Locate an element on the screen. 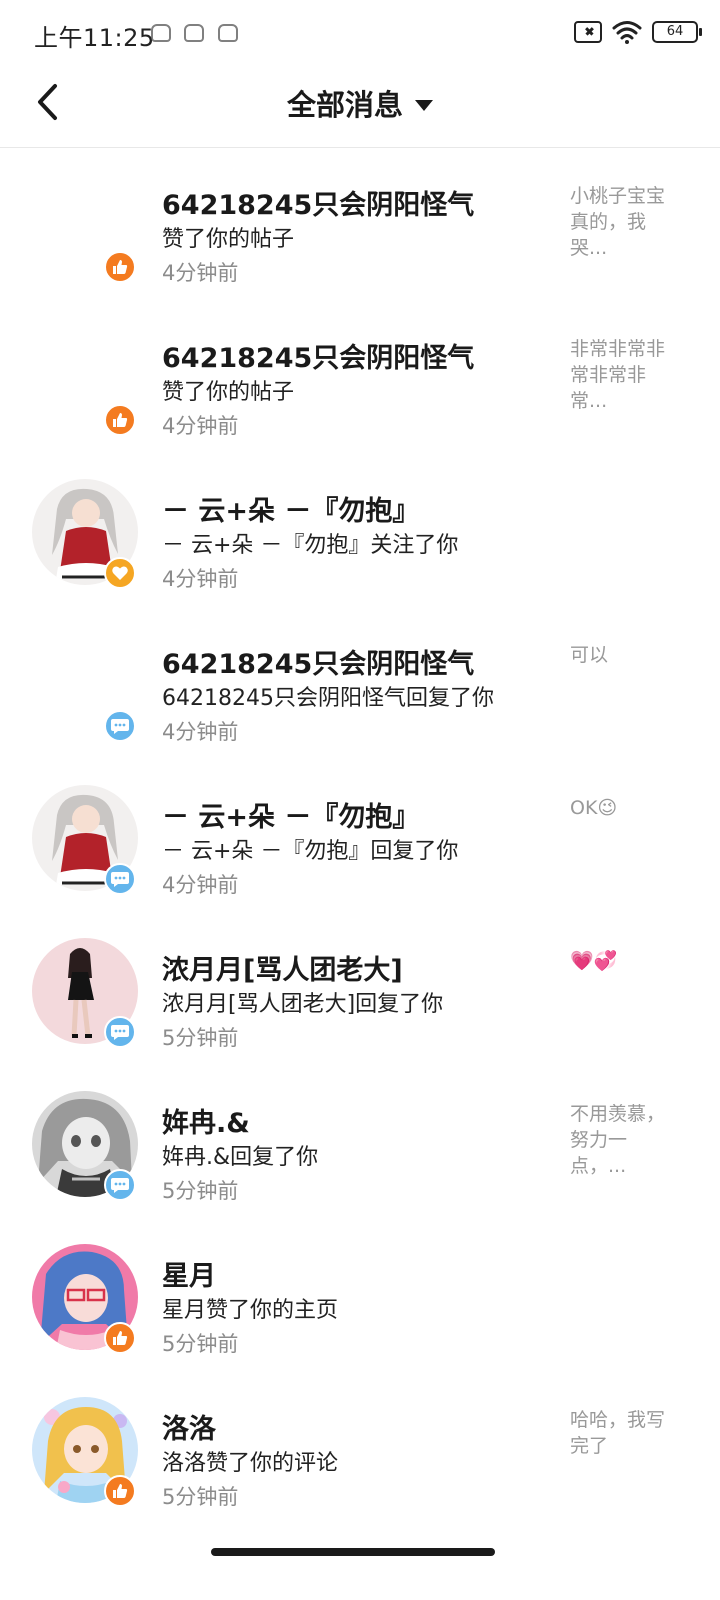 Image resolution: width=720 pixels, height=1600 pixels. message-filter-dropdown: 全部消息 is located at coordinates (360, 103).